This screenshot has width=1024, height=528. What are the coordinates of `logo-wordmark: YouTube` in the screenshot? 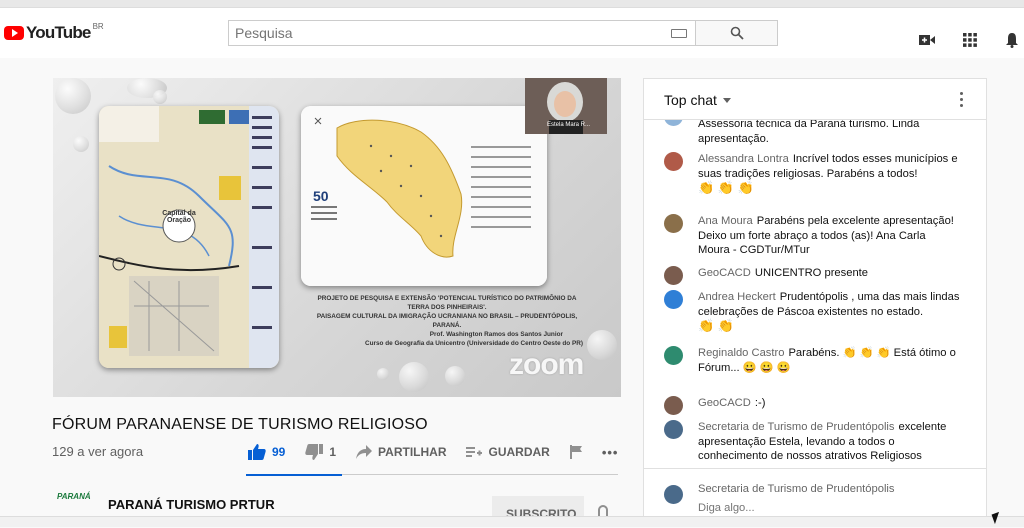 It's located at (58, 32).